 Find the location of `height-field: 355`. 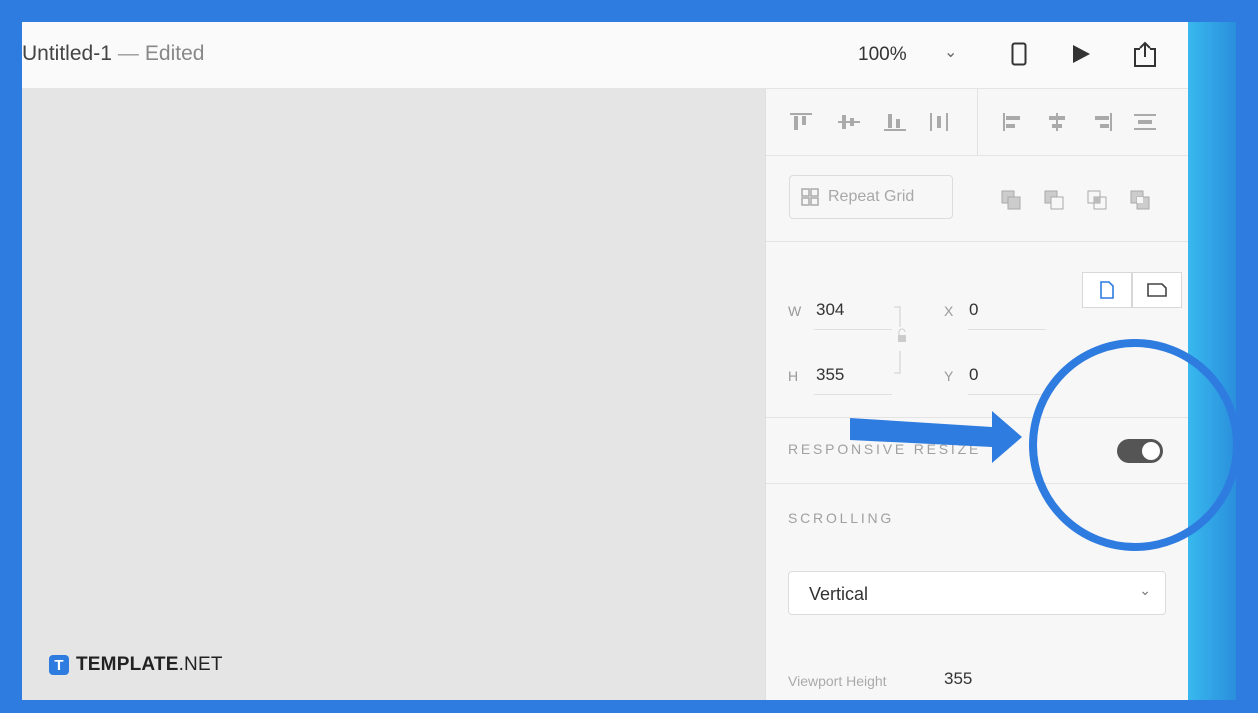

height-field: 355 is located at coordinates (830, 375).